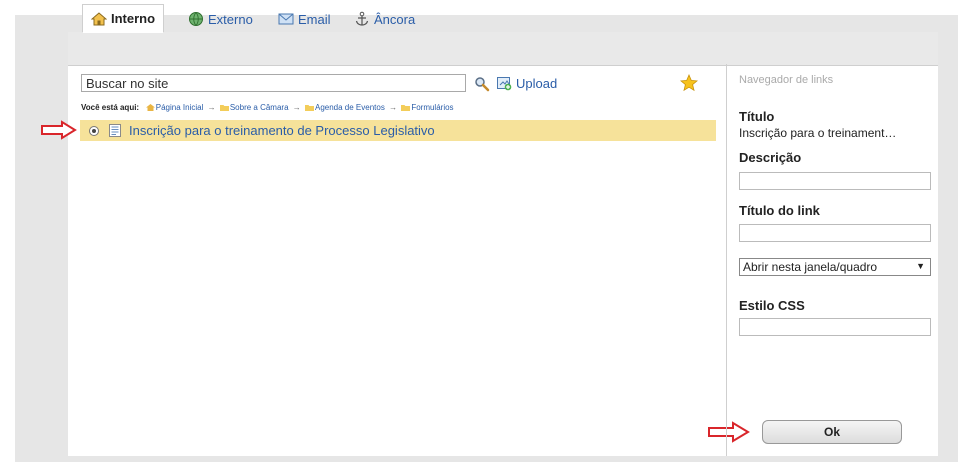  Describe the element at coordinates (689, 83) in the screenshot. I see `star-icon` at that location.